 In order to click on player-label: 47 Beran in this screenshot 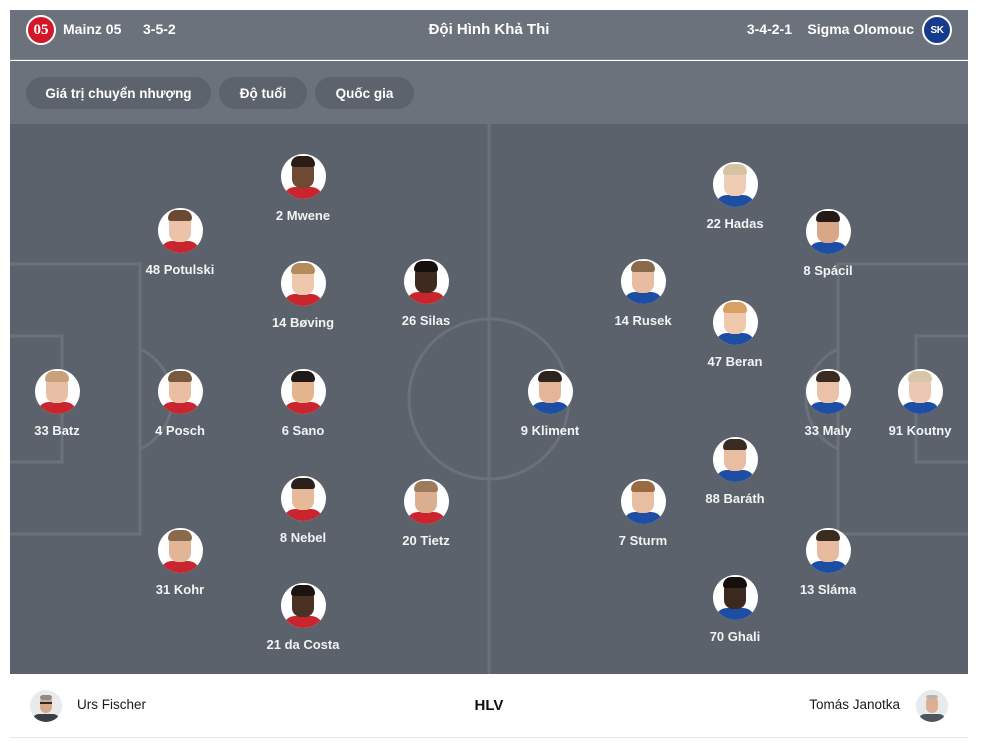, I will do `click(735, 361)`.